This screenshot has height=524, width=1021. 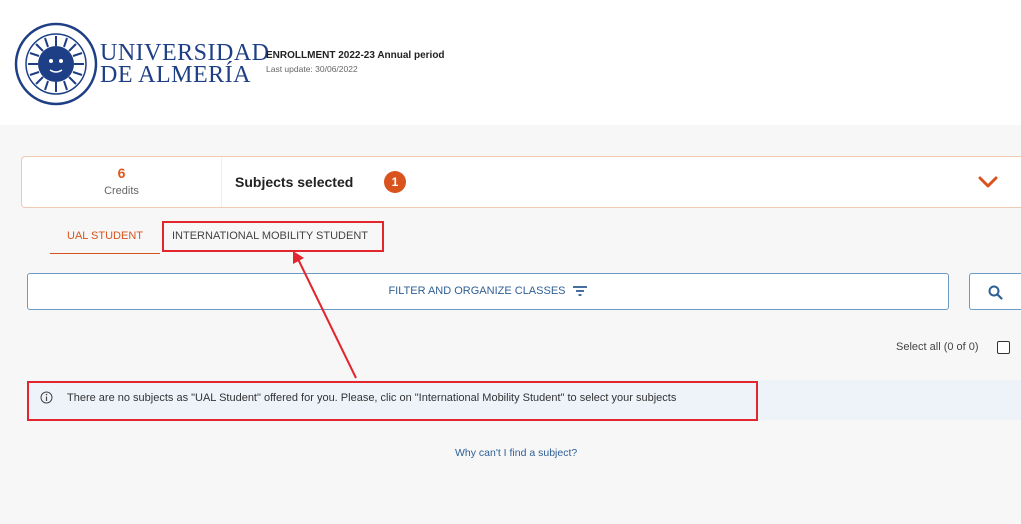 What do you see at coordinates (392, 401) in the screenshot?
I see `annotation-highlight-message` at bounding box center [392, 401].